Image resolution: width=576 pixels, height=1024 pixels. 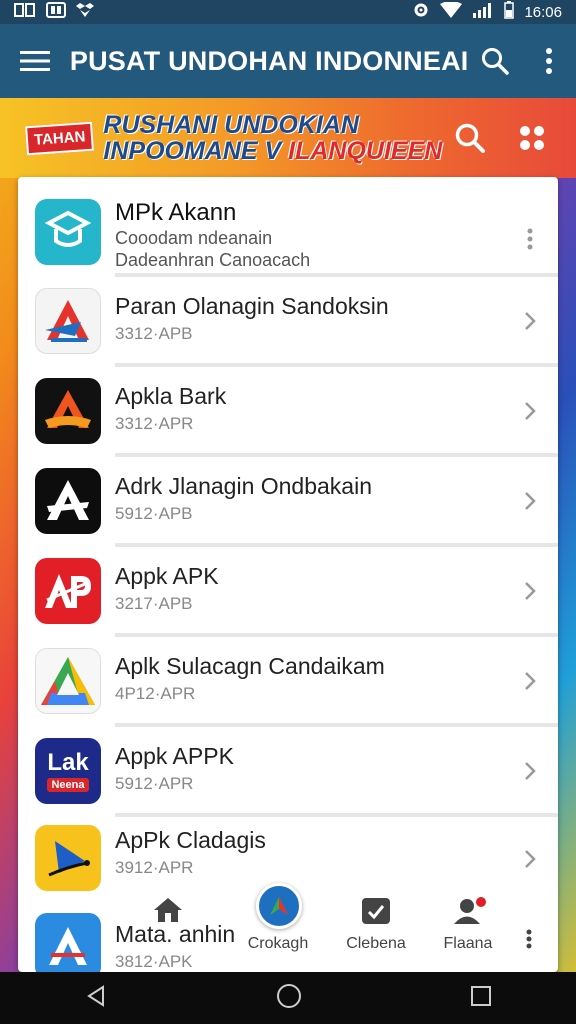 I want to click on app-icon-yellow-play, so click(x=68, y=858).